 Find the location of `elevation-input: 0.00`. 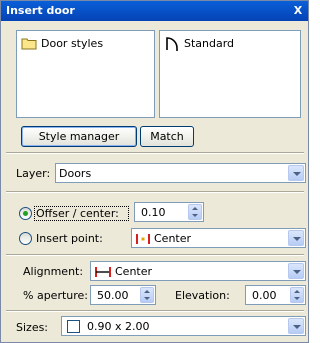

elevation-input: 0.00 is located at coordinates (275, 295).